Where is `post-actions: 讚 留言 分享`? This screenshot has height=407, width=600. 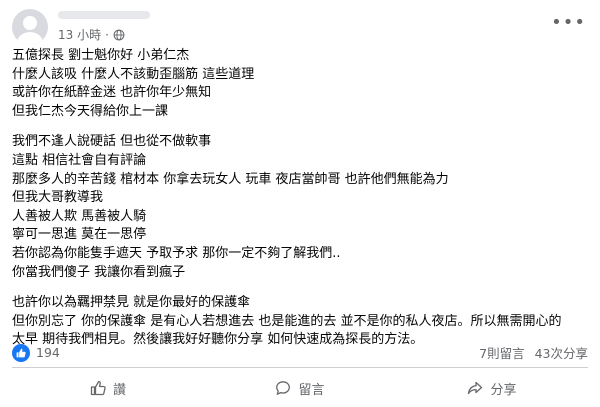 post-actions: 讚 留言 分享 is located at coordinates (300, 388).